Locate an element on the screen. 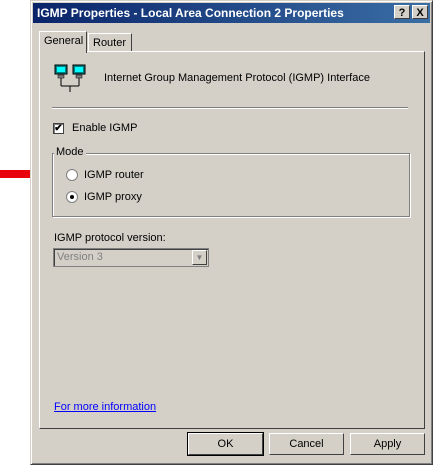  ok-button: OK is located at coordinates (225, 444).